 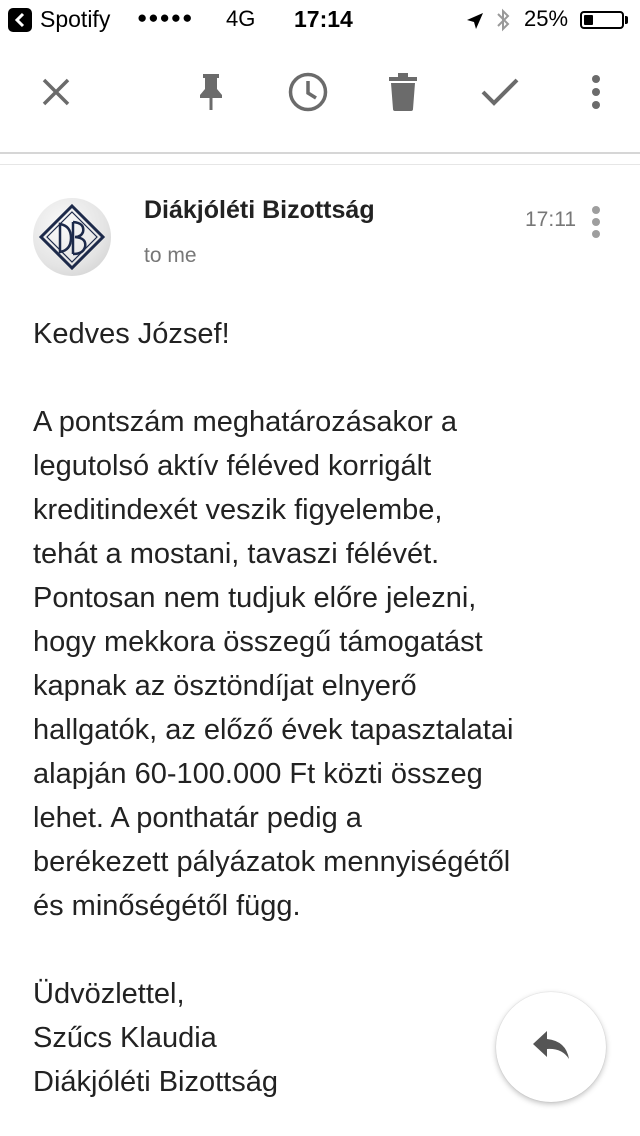 I want to click on body-line: lehet. A ponthatár pedig a, so click(x=197, y=818).